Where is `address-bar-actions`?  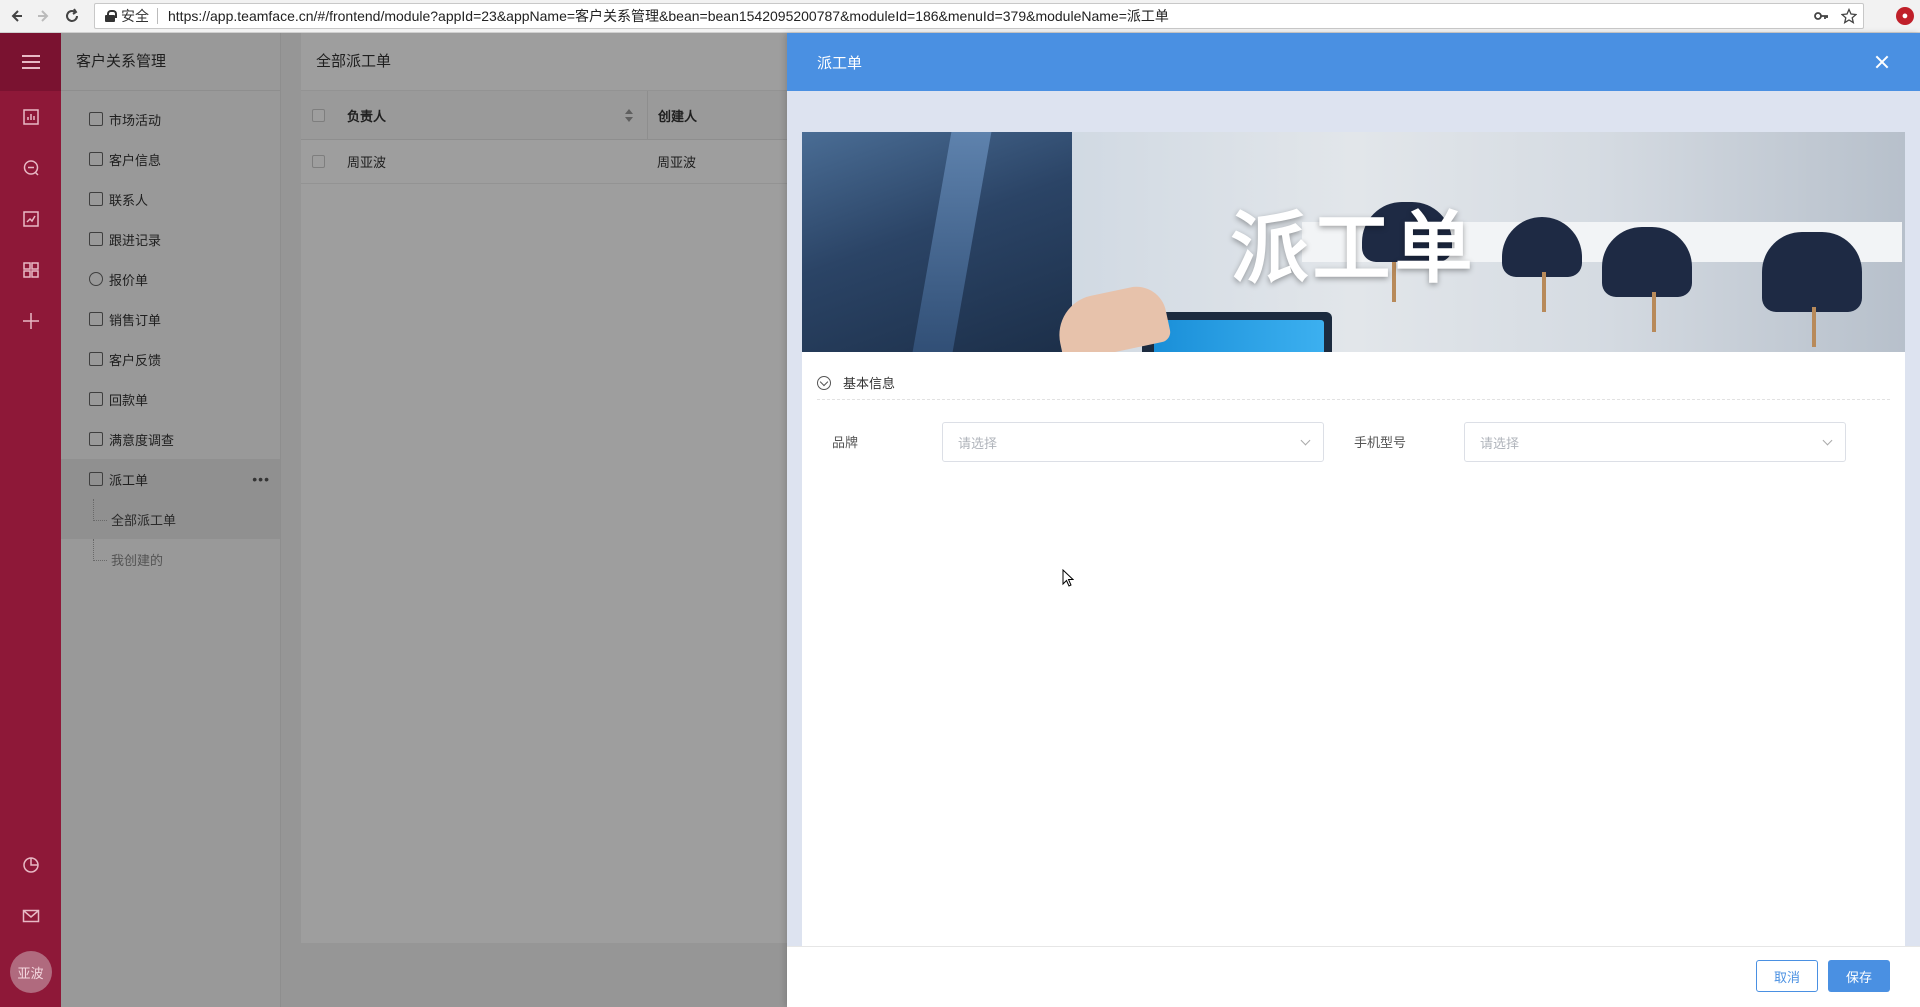 address-bar-actions is located at coordinates (1835, 17).